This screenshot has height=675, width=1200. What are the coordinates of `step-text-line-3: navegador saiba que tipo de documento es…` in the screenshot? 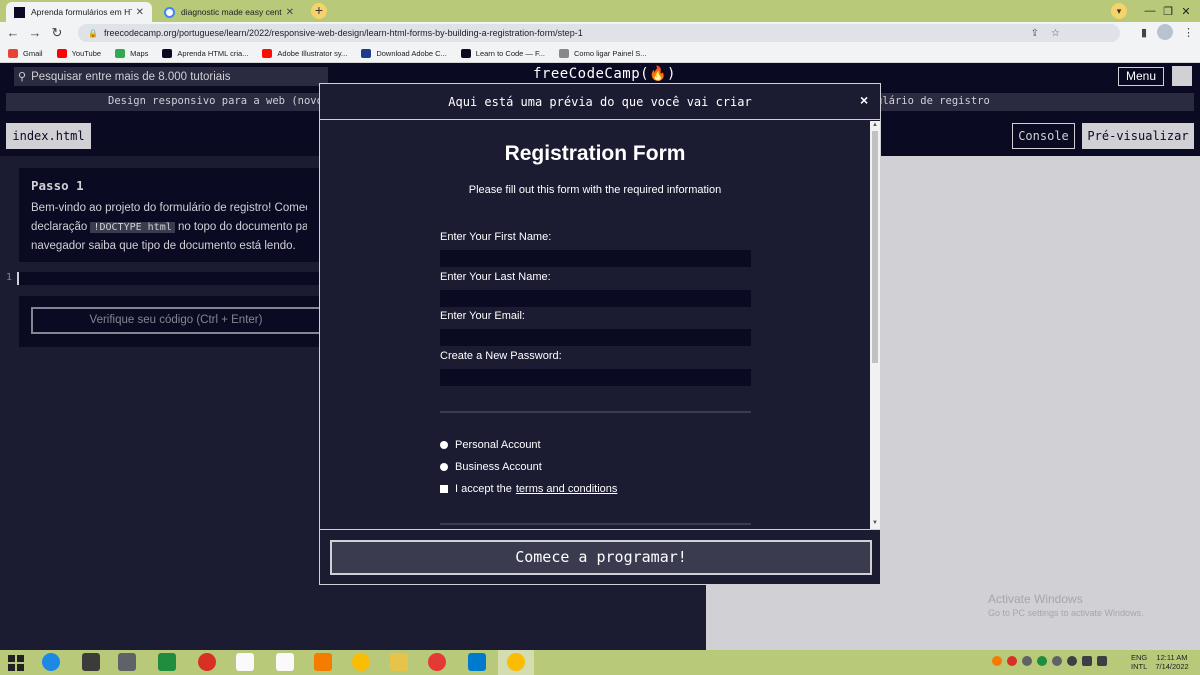 It's located at (163, 246).